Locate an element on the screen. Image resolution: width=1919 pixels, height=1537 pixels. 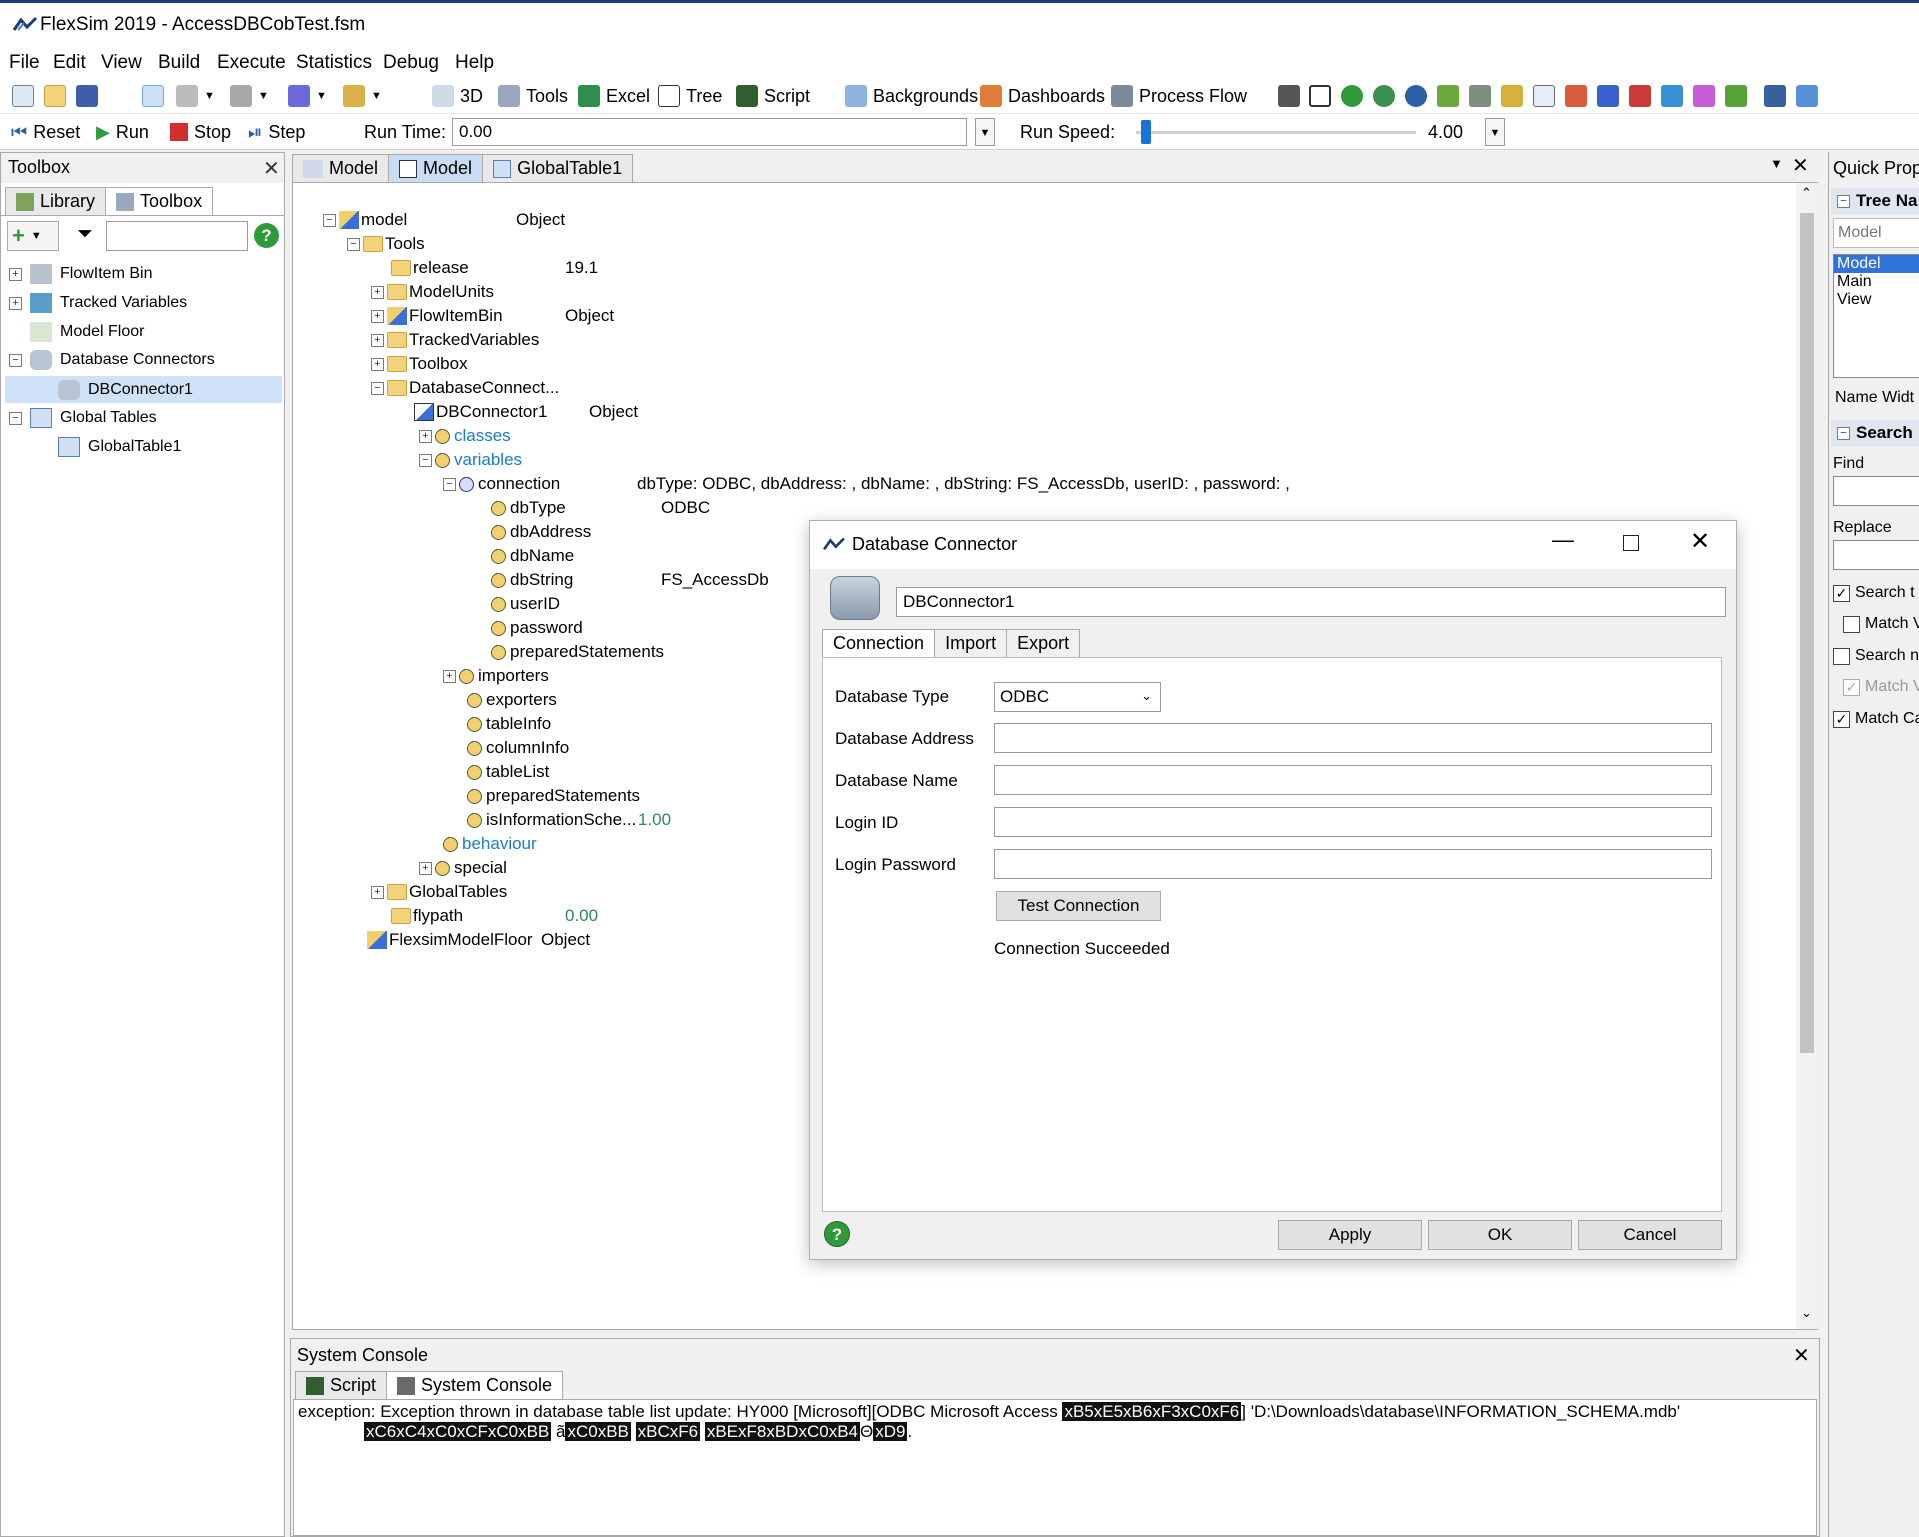
run-button: ▶ Run is located at coordinates (122, 132).